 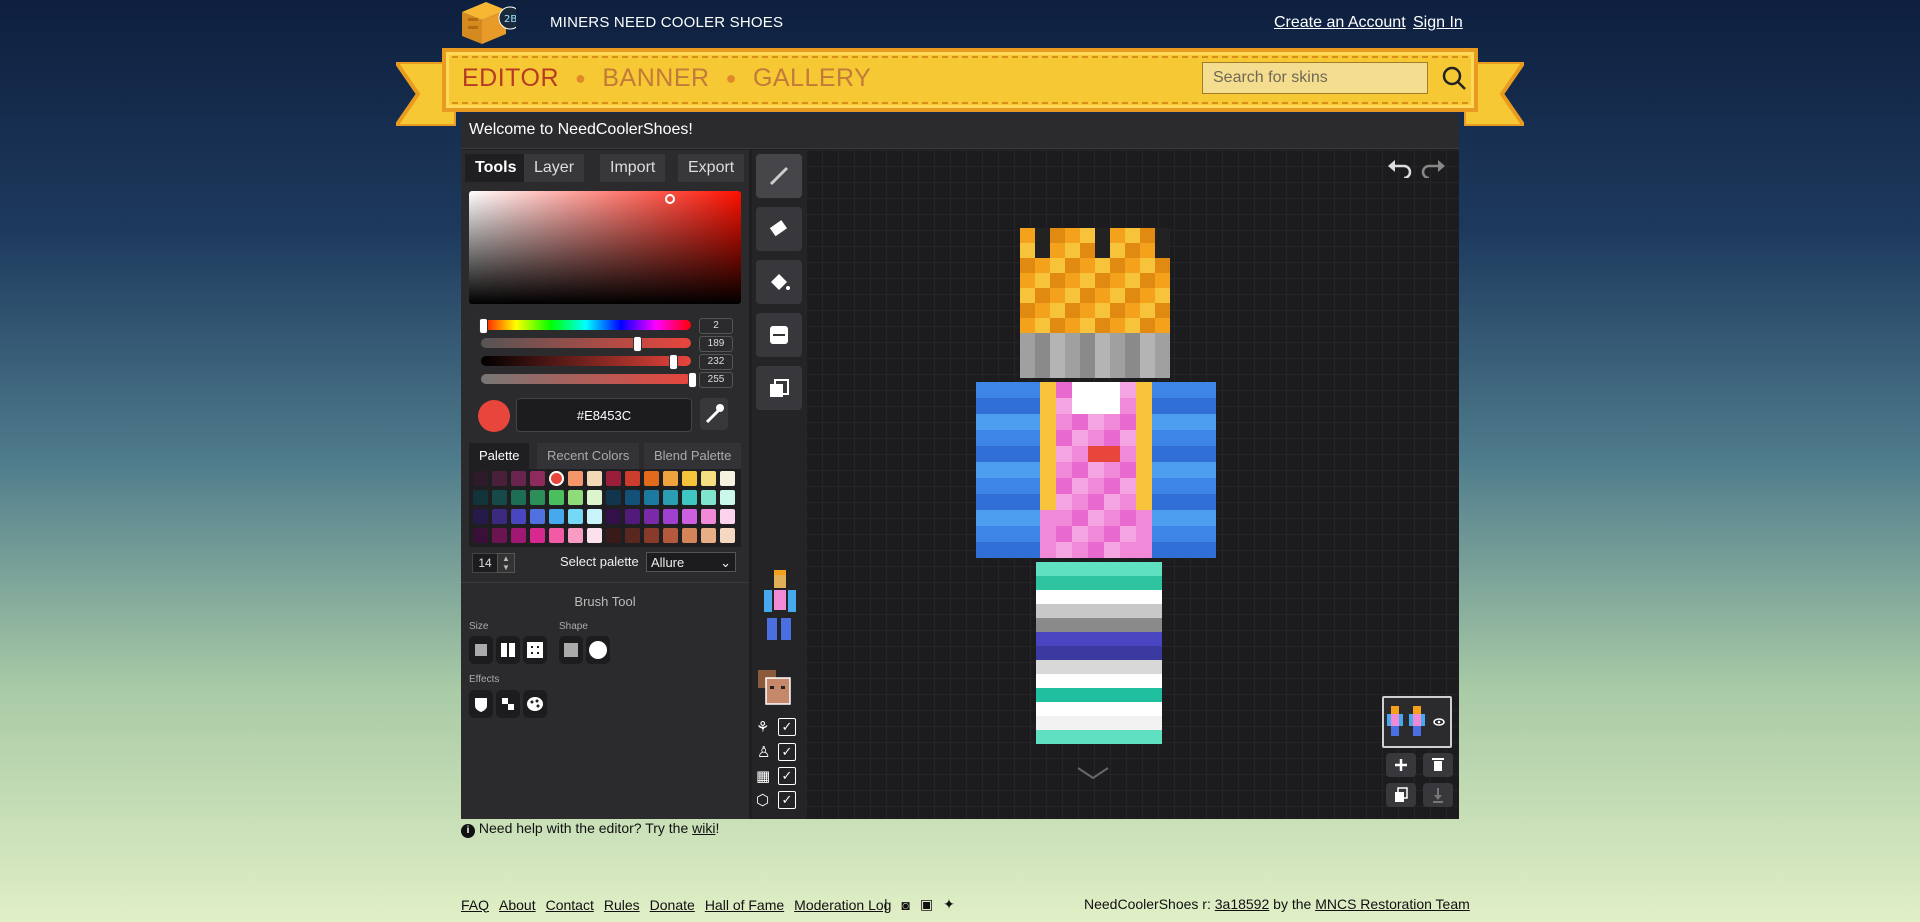 I want to click on brush-size-3-button, so click(x=535, y=650).